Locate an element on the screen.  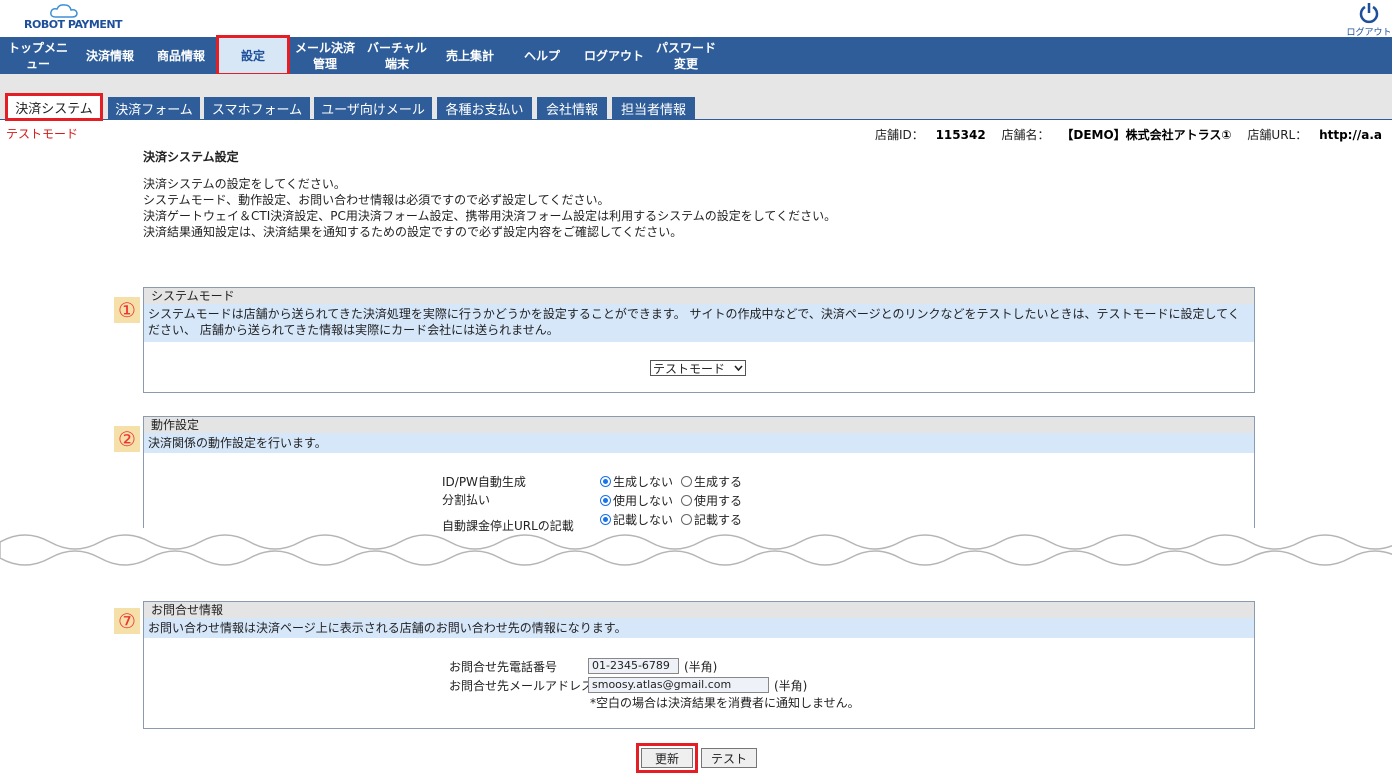
intro-line: システムモード、動作設定、お問い合わせ情報は必須ですので必ず設定してください。 is located at coordinates (376, 200).